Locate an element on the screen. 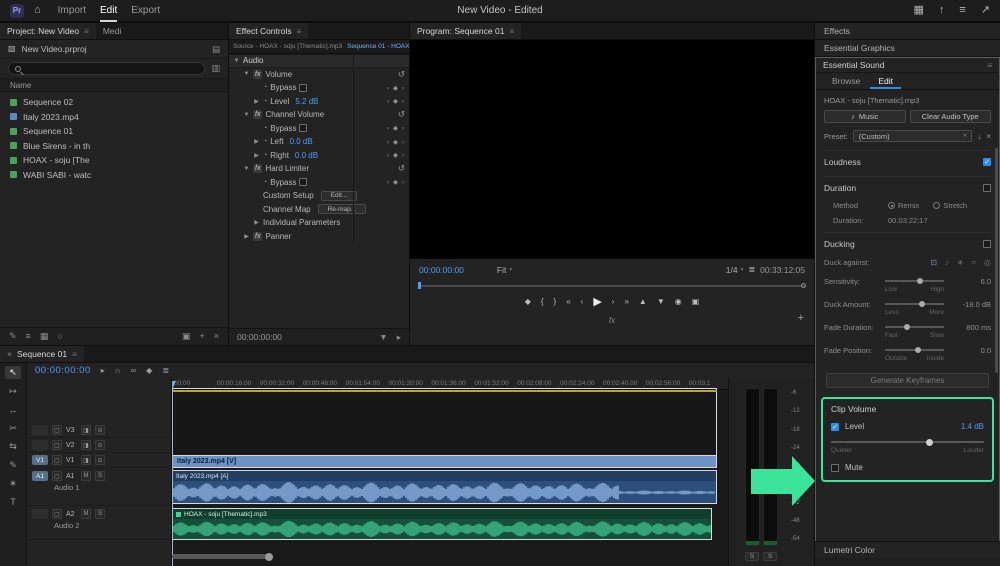 This screenshot has width=1000, height=566. method-radio-stretch: Stretch is located at coordinates (950, 205).